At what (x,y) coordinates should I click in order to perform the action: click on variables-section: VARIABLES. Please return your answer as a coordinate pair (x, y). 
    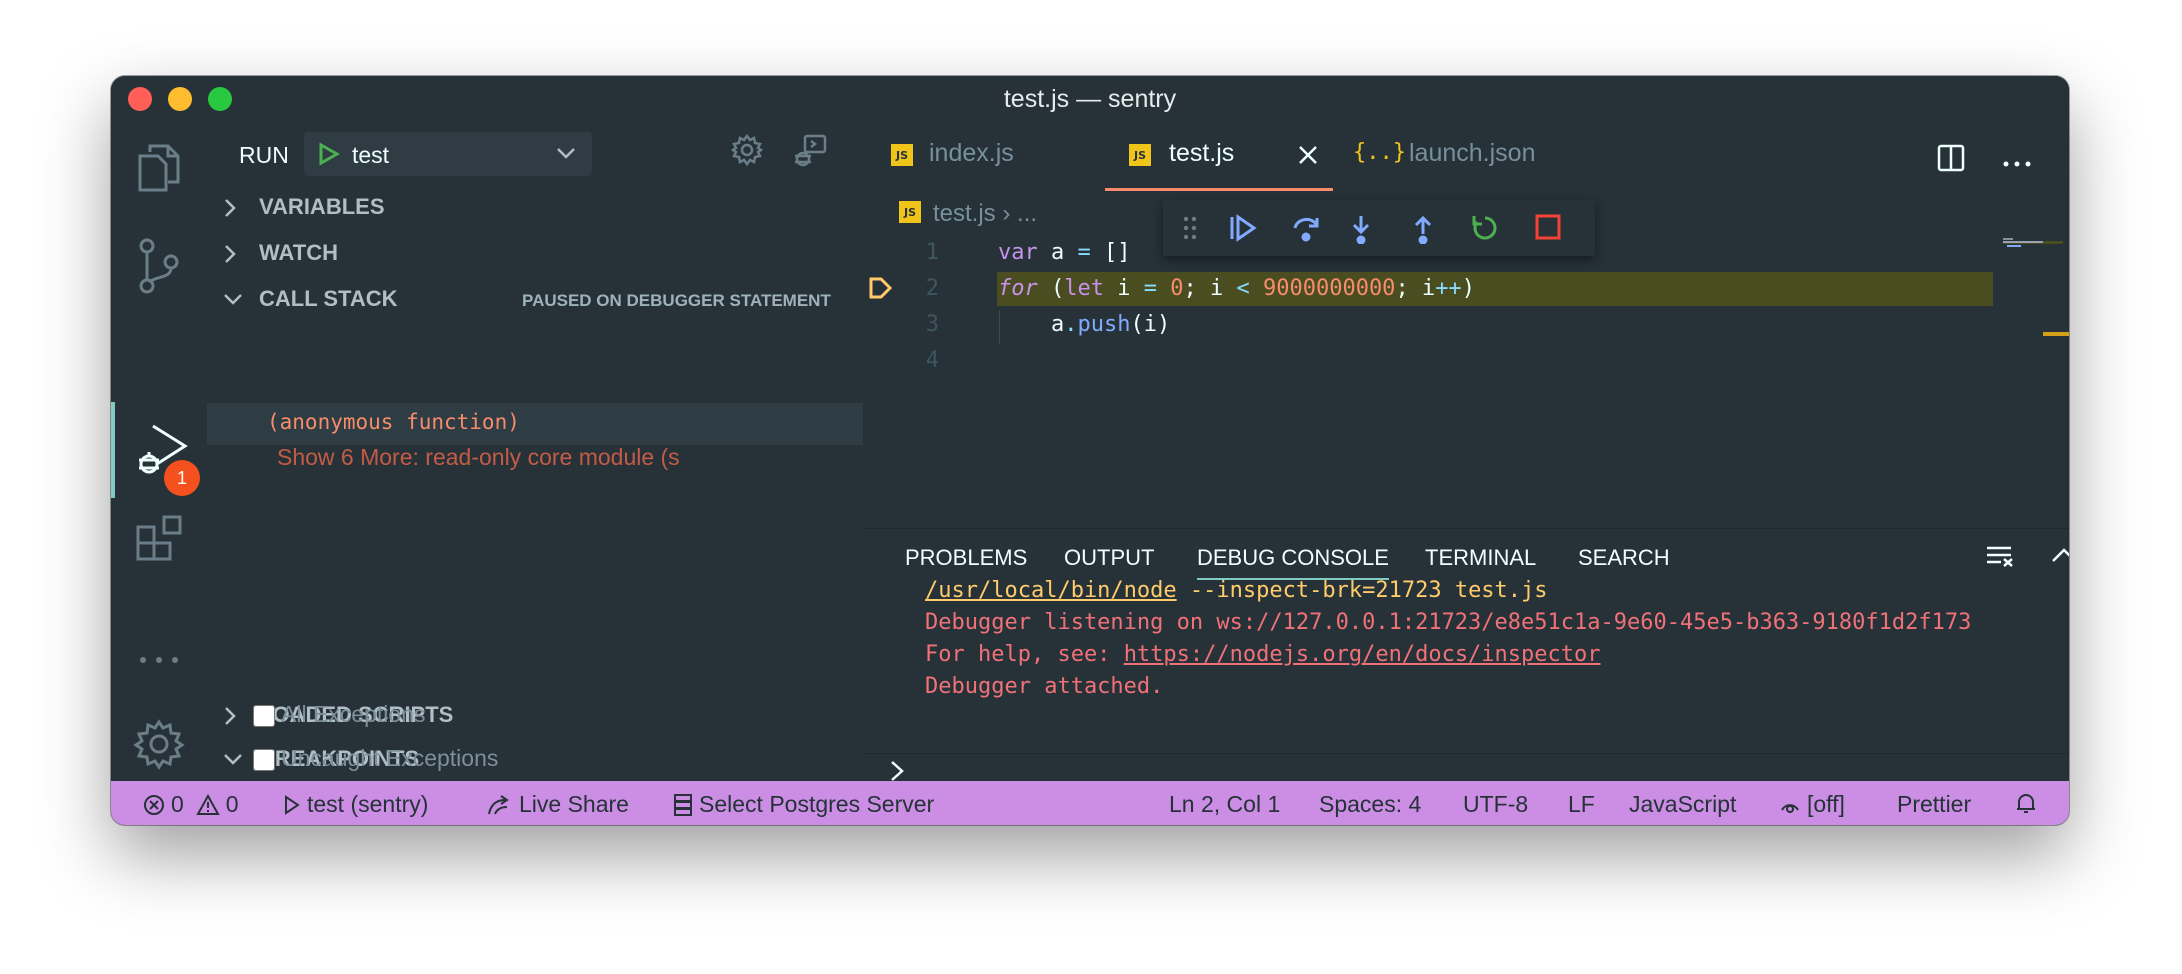
    Looking at the image, I should click on (535, 206).